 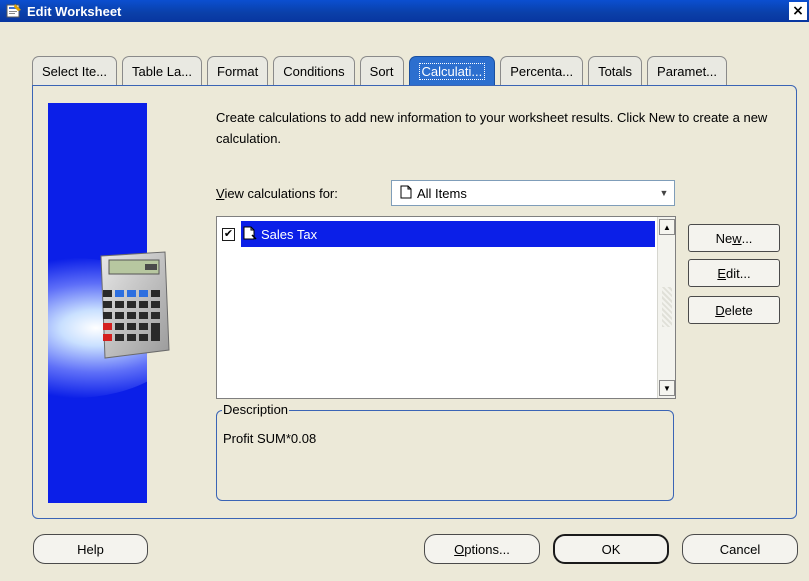 I want to click on description-legend: Description, so click(x=256, y=409).